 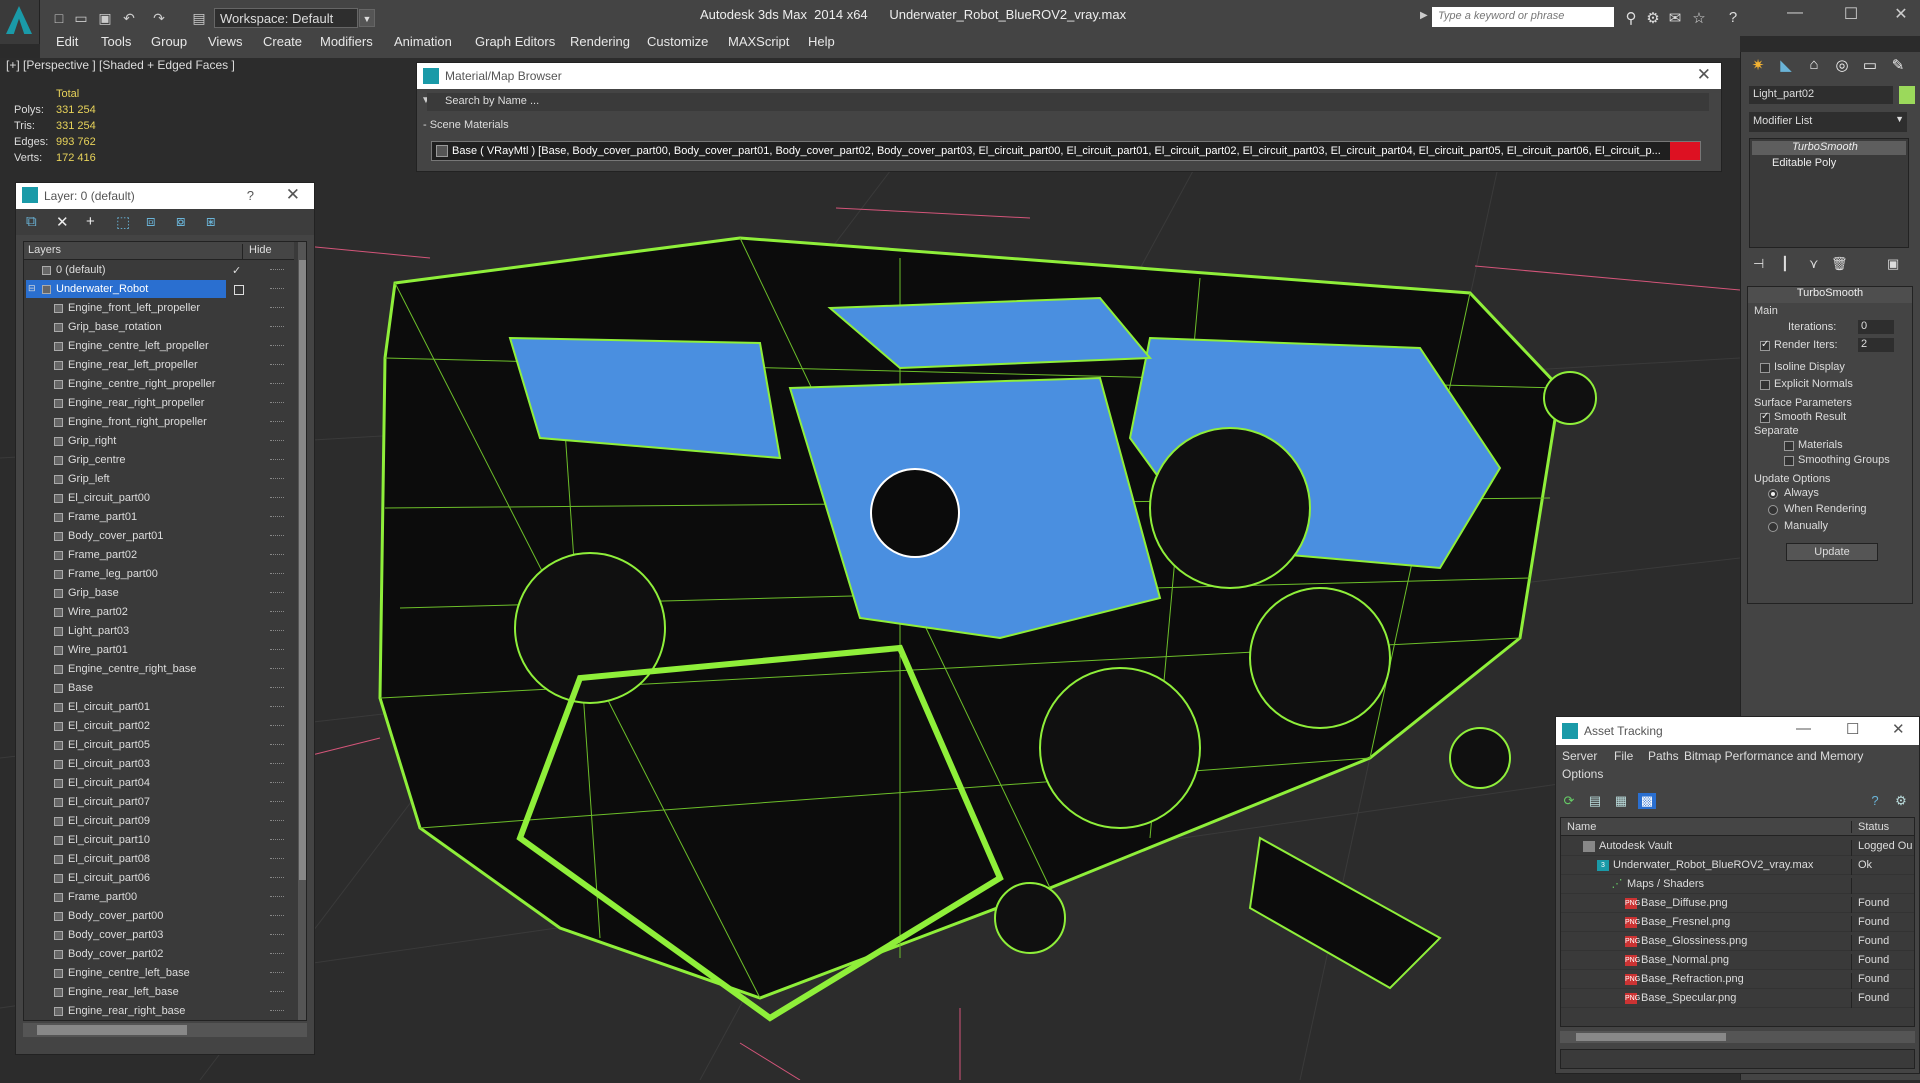 I want to click on layer-object-row: Engine_front_left_propeller, so click(x=159, y=308).